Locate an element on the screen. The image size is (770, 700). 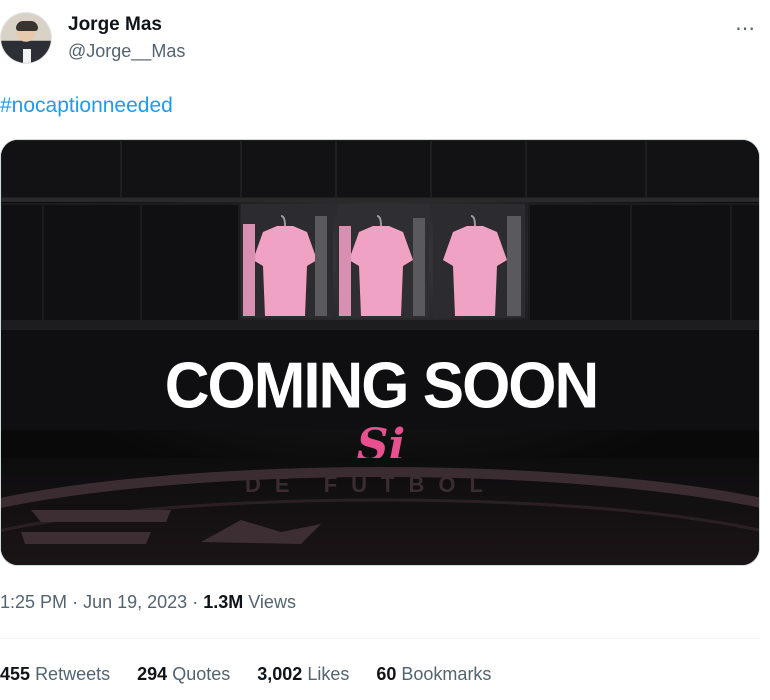
avatar-hair is located at coordinates (27, 26).